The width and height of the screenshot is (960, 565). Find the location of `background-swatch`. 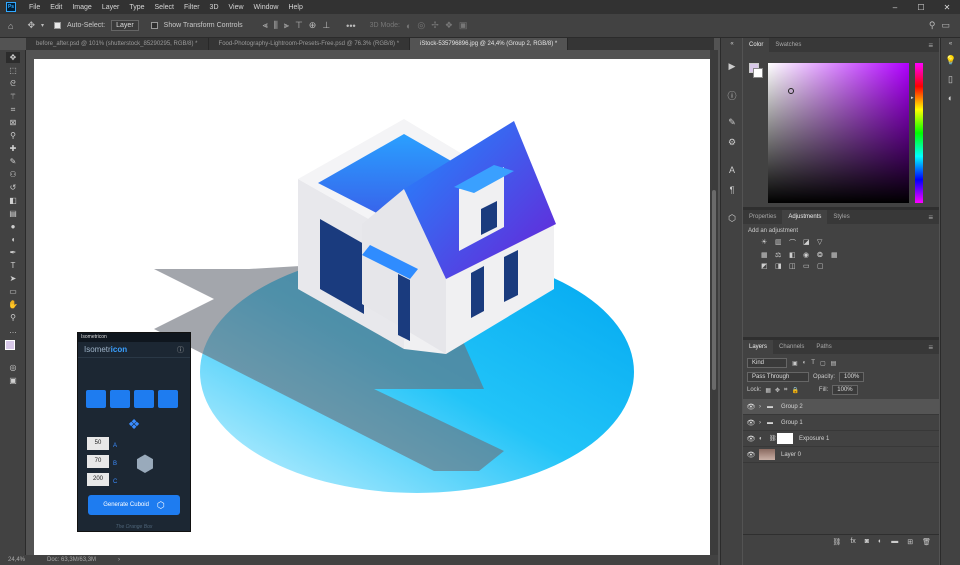

background-swatch is located at coordinates (758, 73).